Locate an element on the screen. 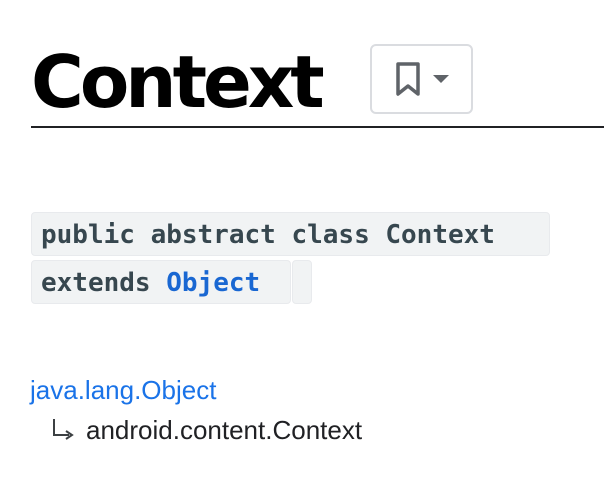  caret-down-icon is located at coordinates (440, 79).